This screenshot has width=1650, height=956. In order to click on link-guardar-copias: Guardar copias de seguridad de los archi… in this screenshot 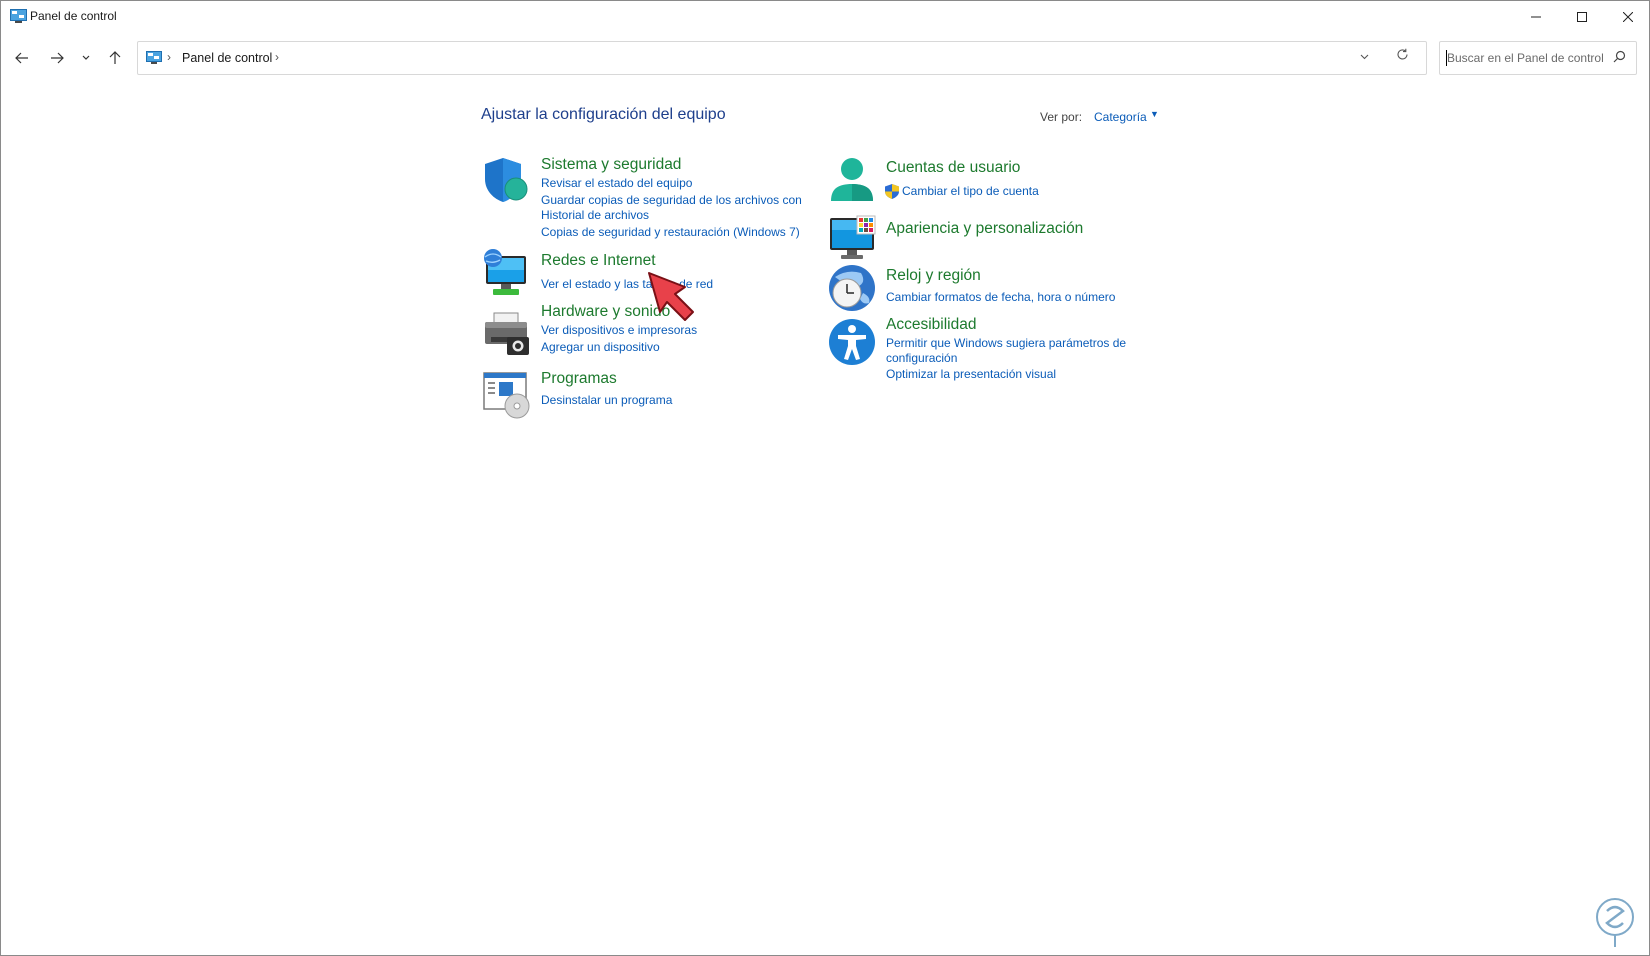, I will do `click(671, 200)`.